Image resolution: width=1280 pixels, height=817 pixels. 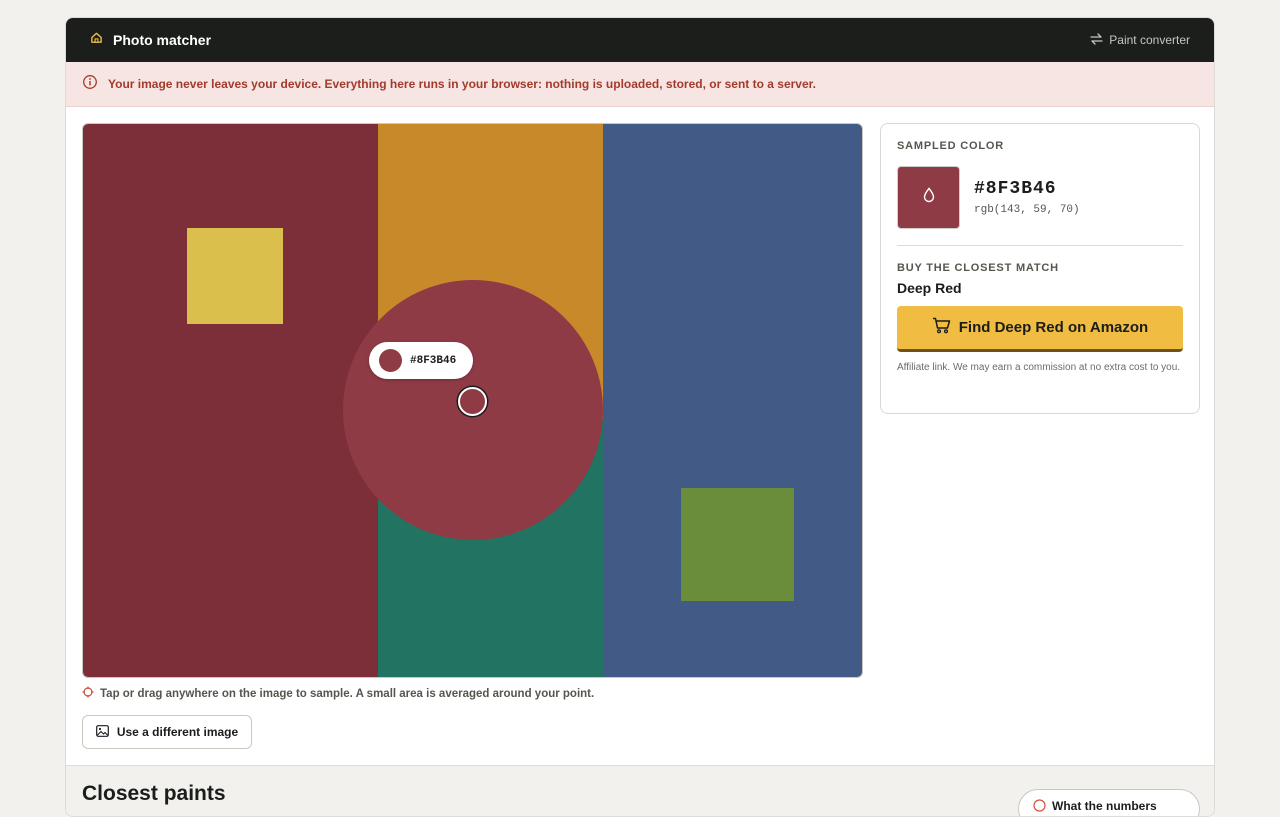 I want to click on droplet-icon, so click(x=929, y=197).